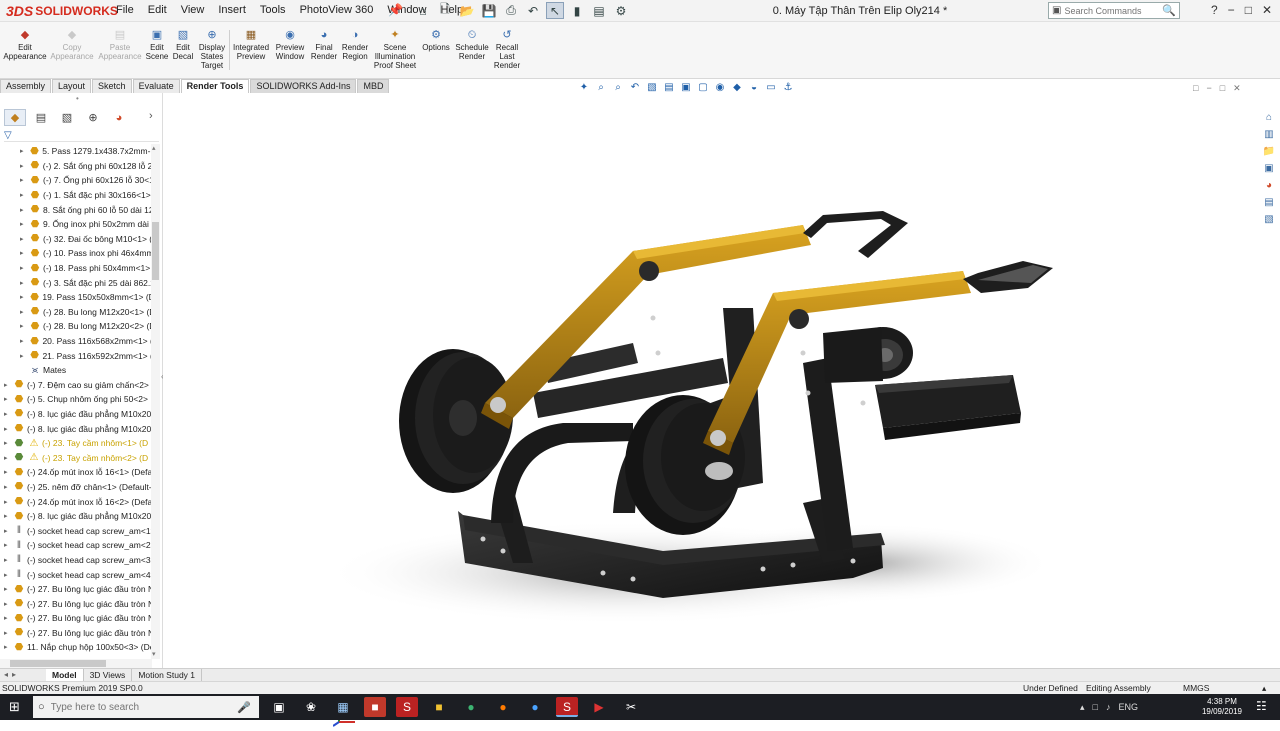  Describe the element at coordinates (244, 707) in the screenshot. I see `microphone-icon: 🎤` at that location.